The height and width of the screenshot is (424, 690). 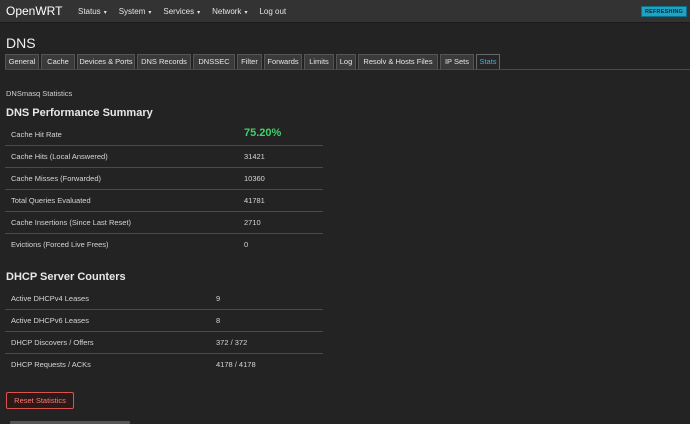 What do you see at coordinates (252, 222) in the screenshot?
I see `stat-value: 2710` at bounding box center [252, 222].